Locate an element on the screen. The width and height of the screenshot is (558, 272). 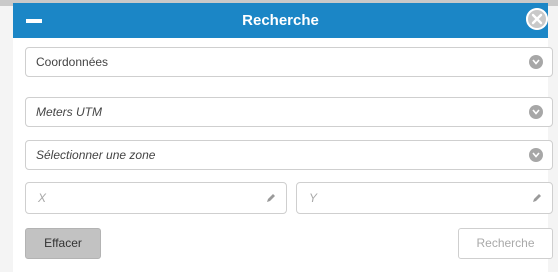
x-placeholder: X is located at coordinates (42, 198).